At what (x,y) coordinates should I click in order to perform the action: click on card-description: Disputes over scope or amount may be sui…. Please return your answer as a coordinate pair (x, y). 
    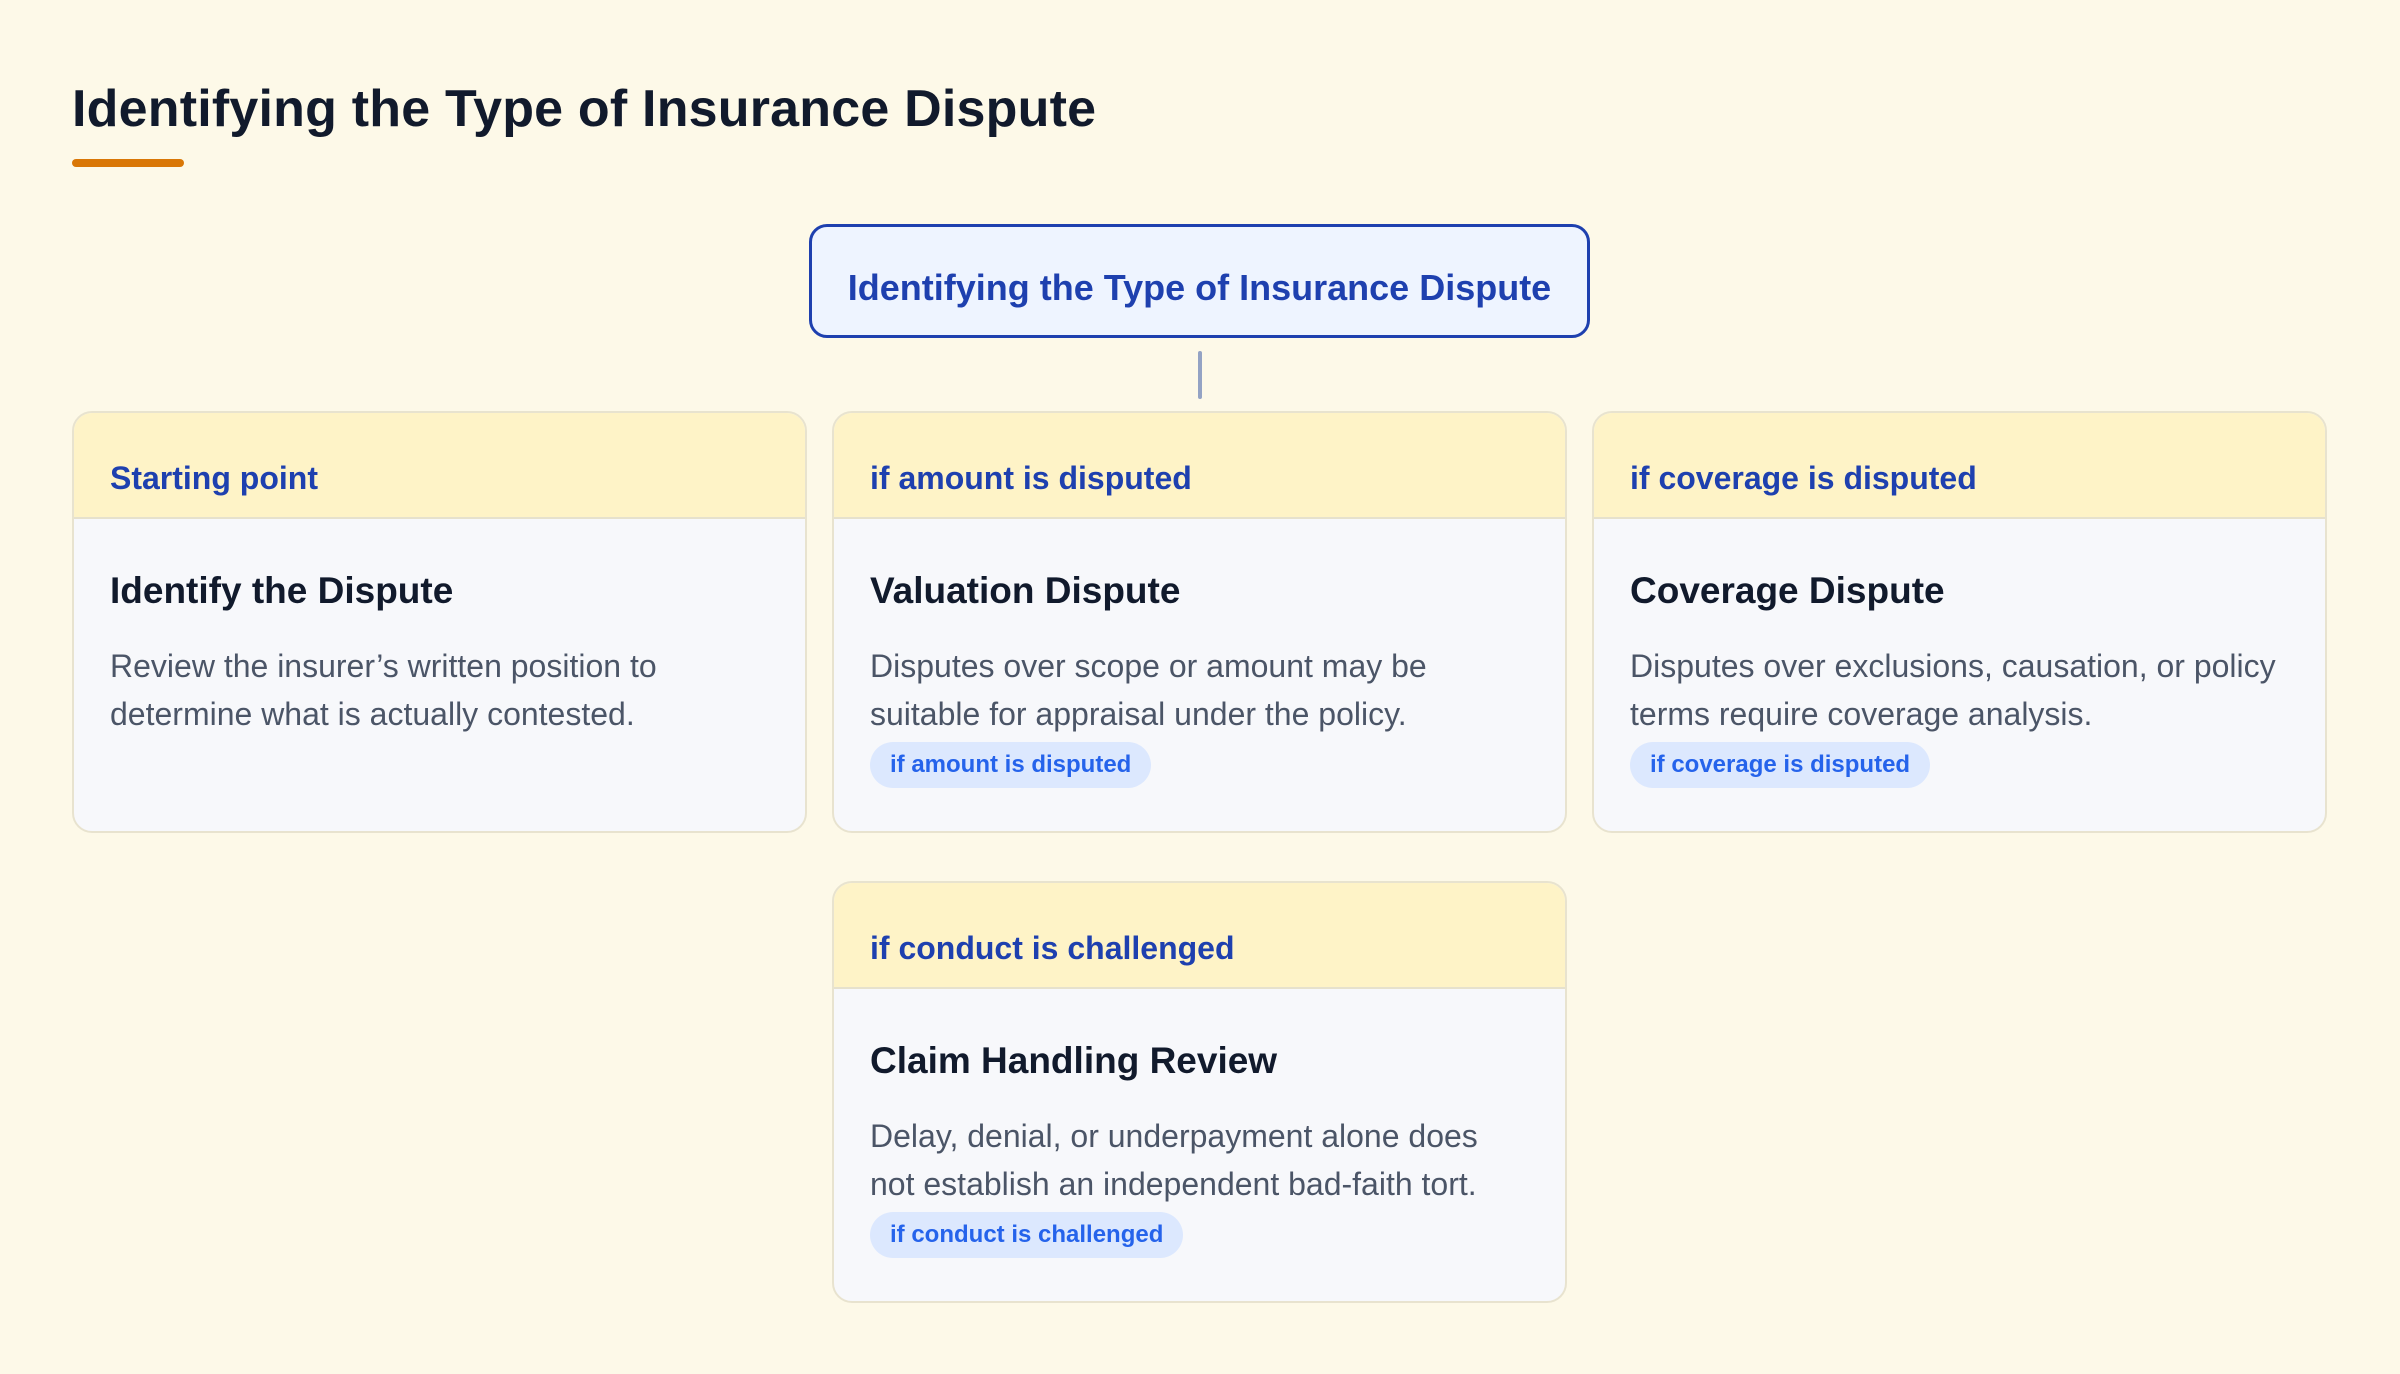
    Looking at the image, I should click on (1148, 689).